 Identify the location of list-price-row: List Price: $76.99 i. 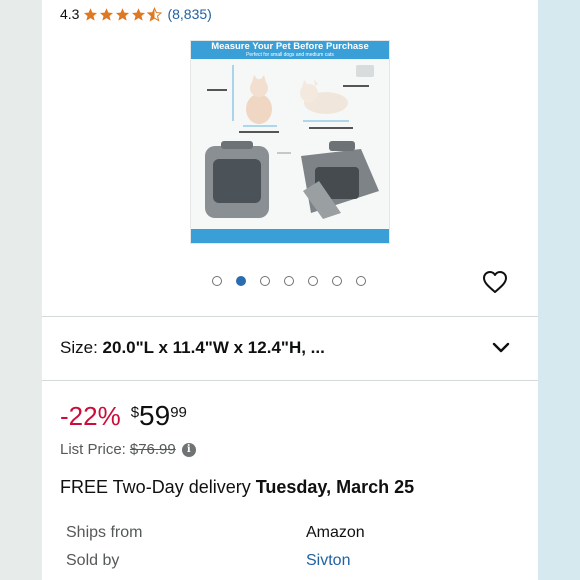
(128, 449).